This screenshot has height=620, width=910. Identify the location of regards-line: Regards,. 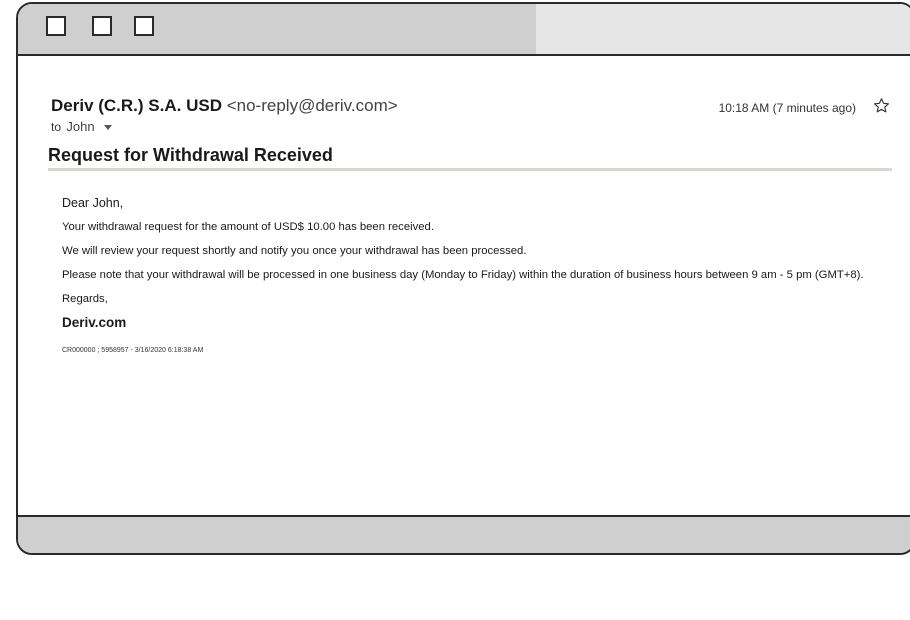
(85, 299).